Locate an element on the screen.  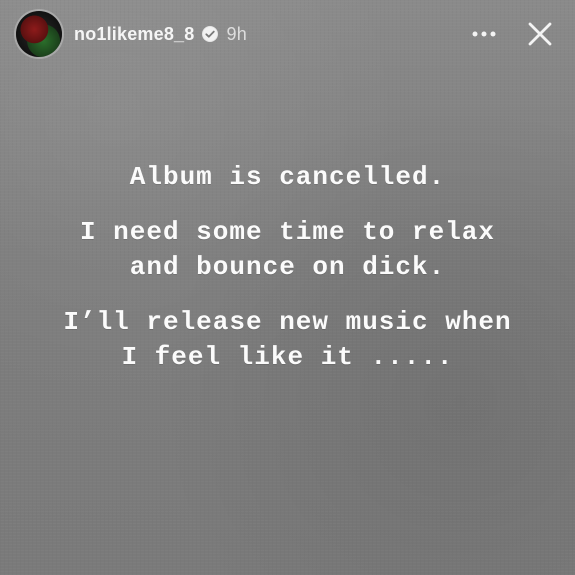
avatar is located at coordinates (39, 34).